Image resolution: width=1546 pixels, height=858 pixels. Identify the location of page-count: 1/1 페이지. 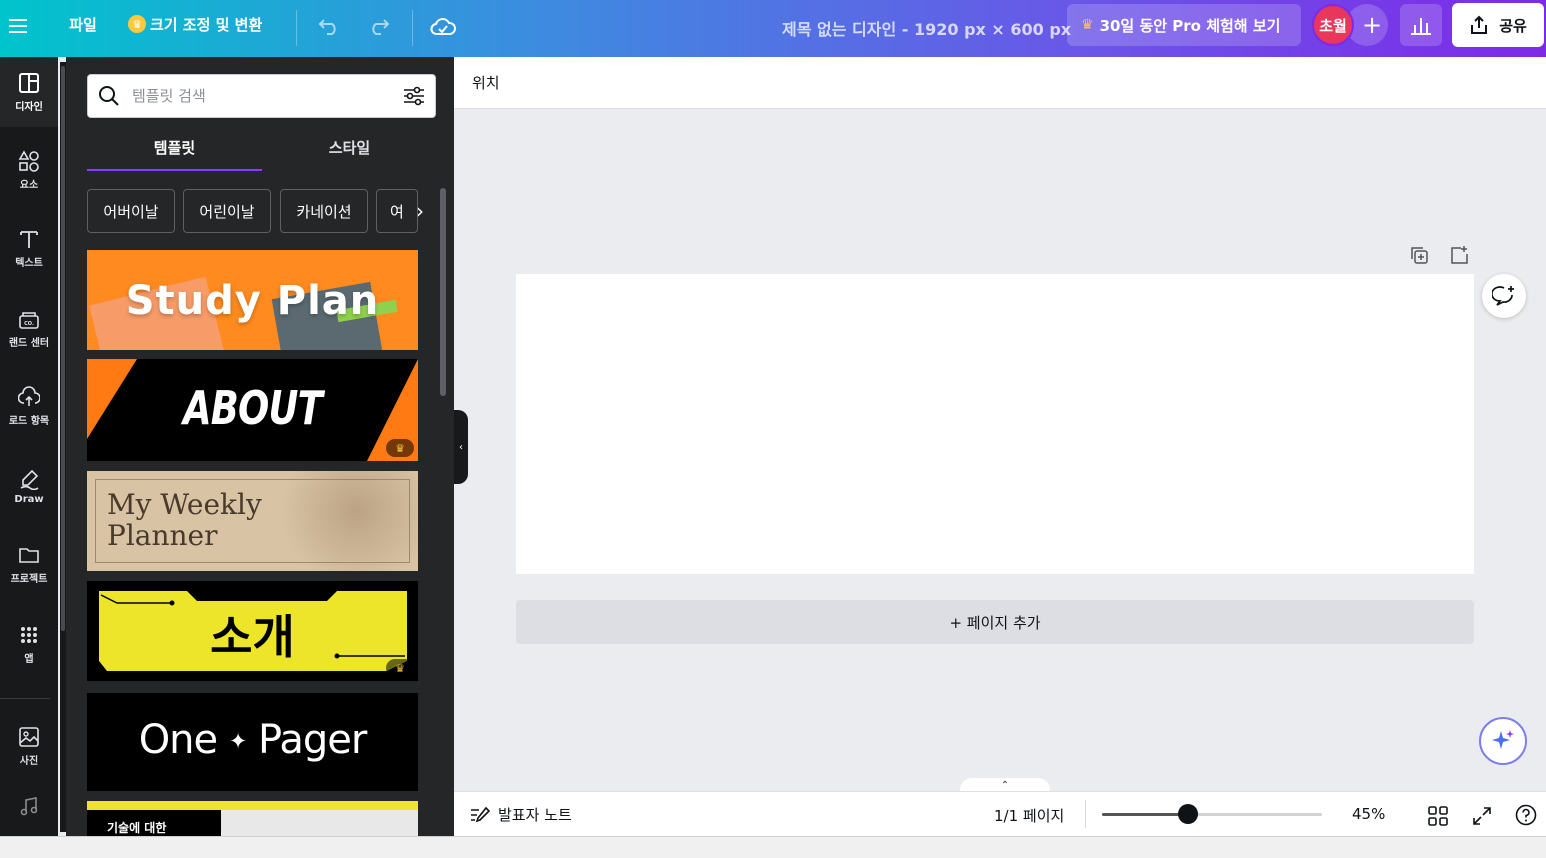
(1029, 815).